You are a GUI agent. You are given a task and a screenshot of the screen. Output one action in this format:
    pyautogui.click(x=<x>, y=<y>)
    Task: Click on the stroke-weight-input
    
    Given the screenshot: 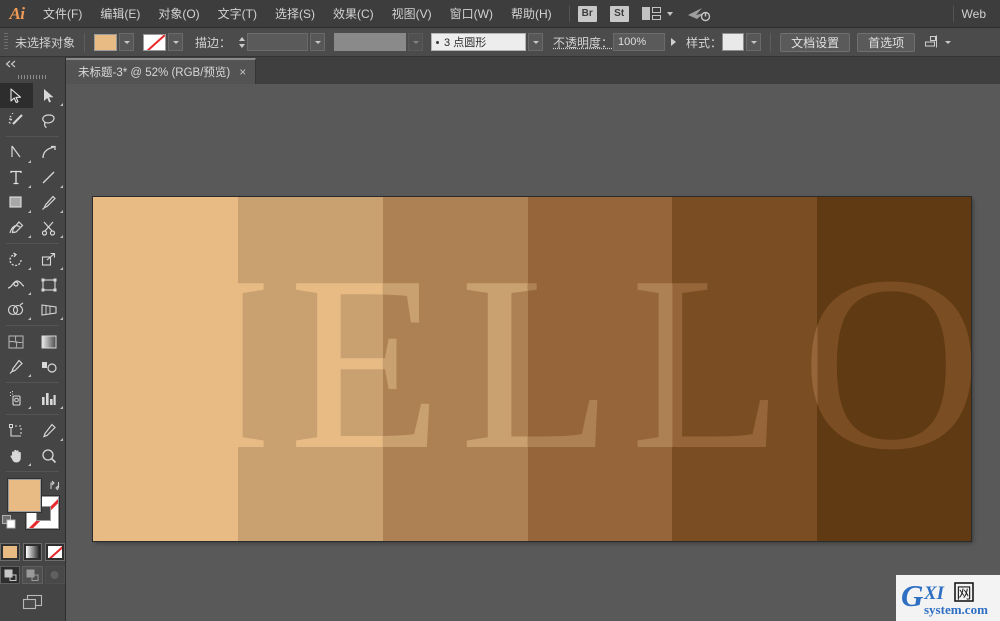 What is the action you would take?
    pyautogui.click(x=278, y=42)
    